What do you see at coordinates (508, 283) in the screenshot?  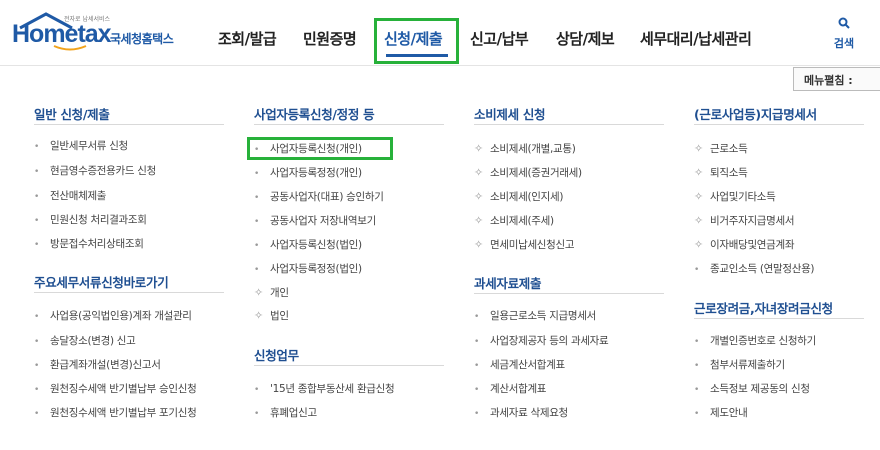 I see `section-title-tax-data: 과세자료제출` at bounding box center [508, 283].